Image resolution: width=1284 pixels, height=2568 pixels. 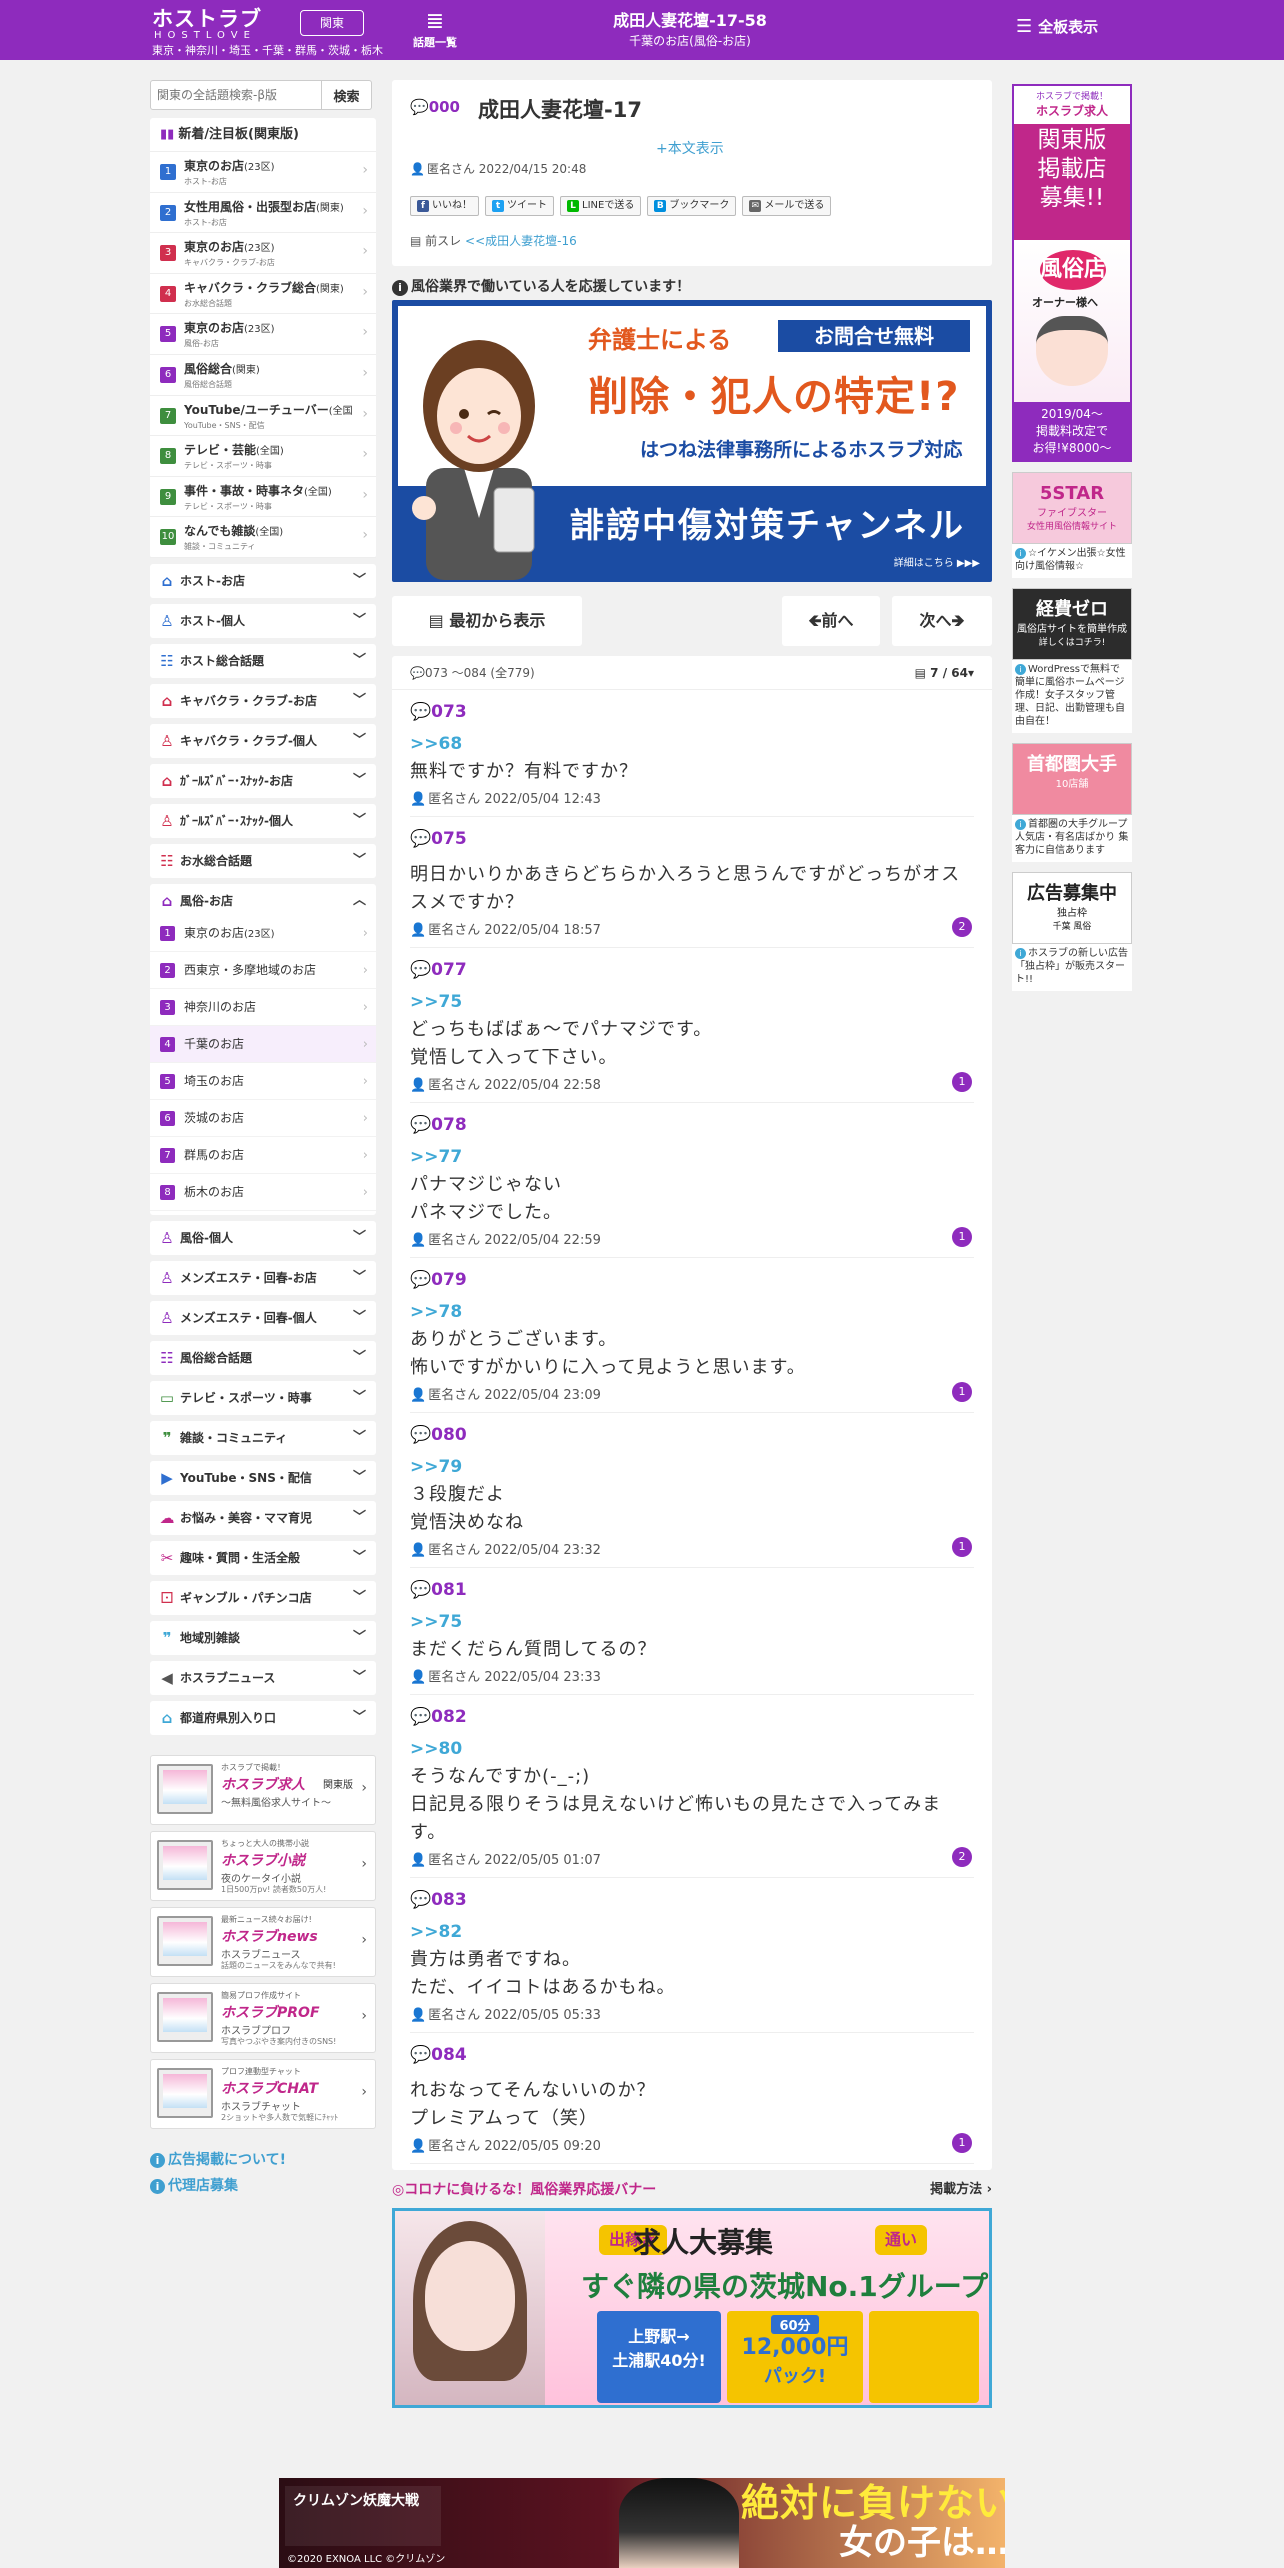 I want to click on ad-info-link: i 広告掲載について!, so click(x=263, y=2160).